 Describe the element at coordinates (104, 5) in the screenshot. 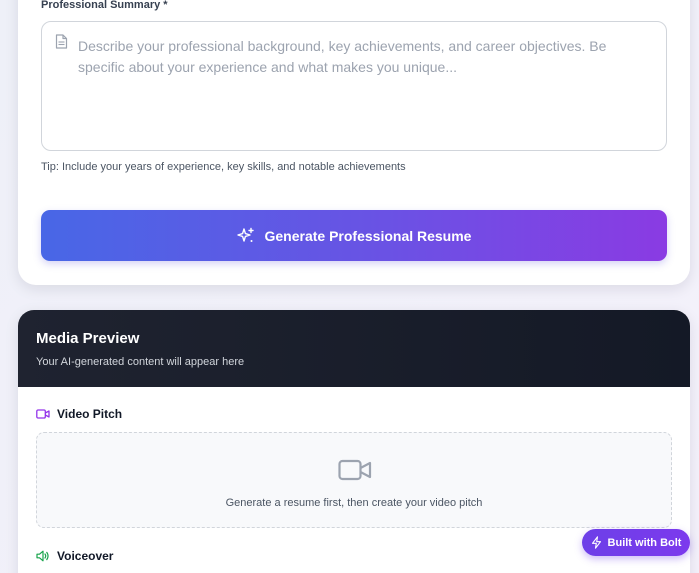

I see `summary-label: Professional Summary *` at that location.